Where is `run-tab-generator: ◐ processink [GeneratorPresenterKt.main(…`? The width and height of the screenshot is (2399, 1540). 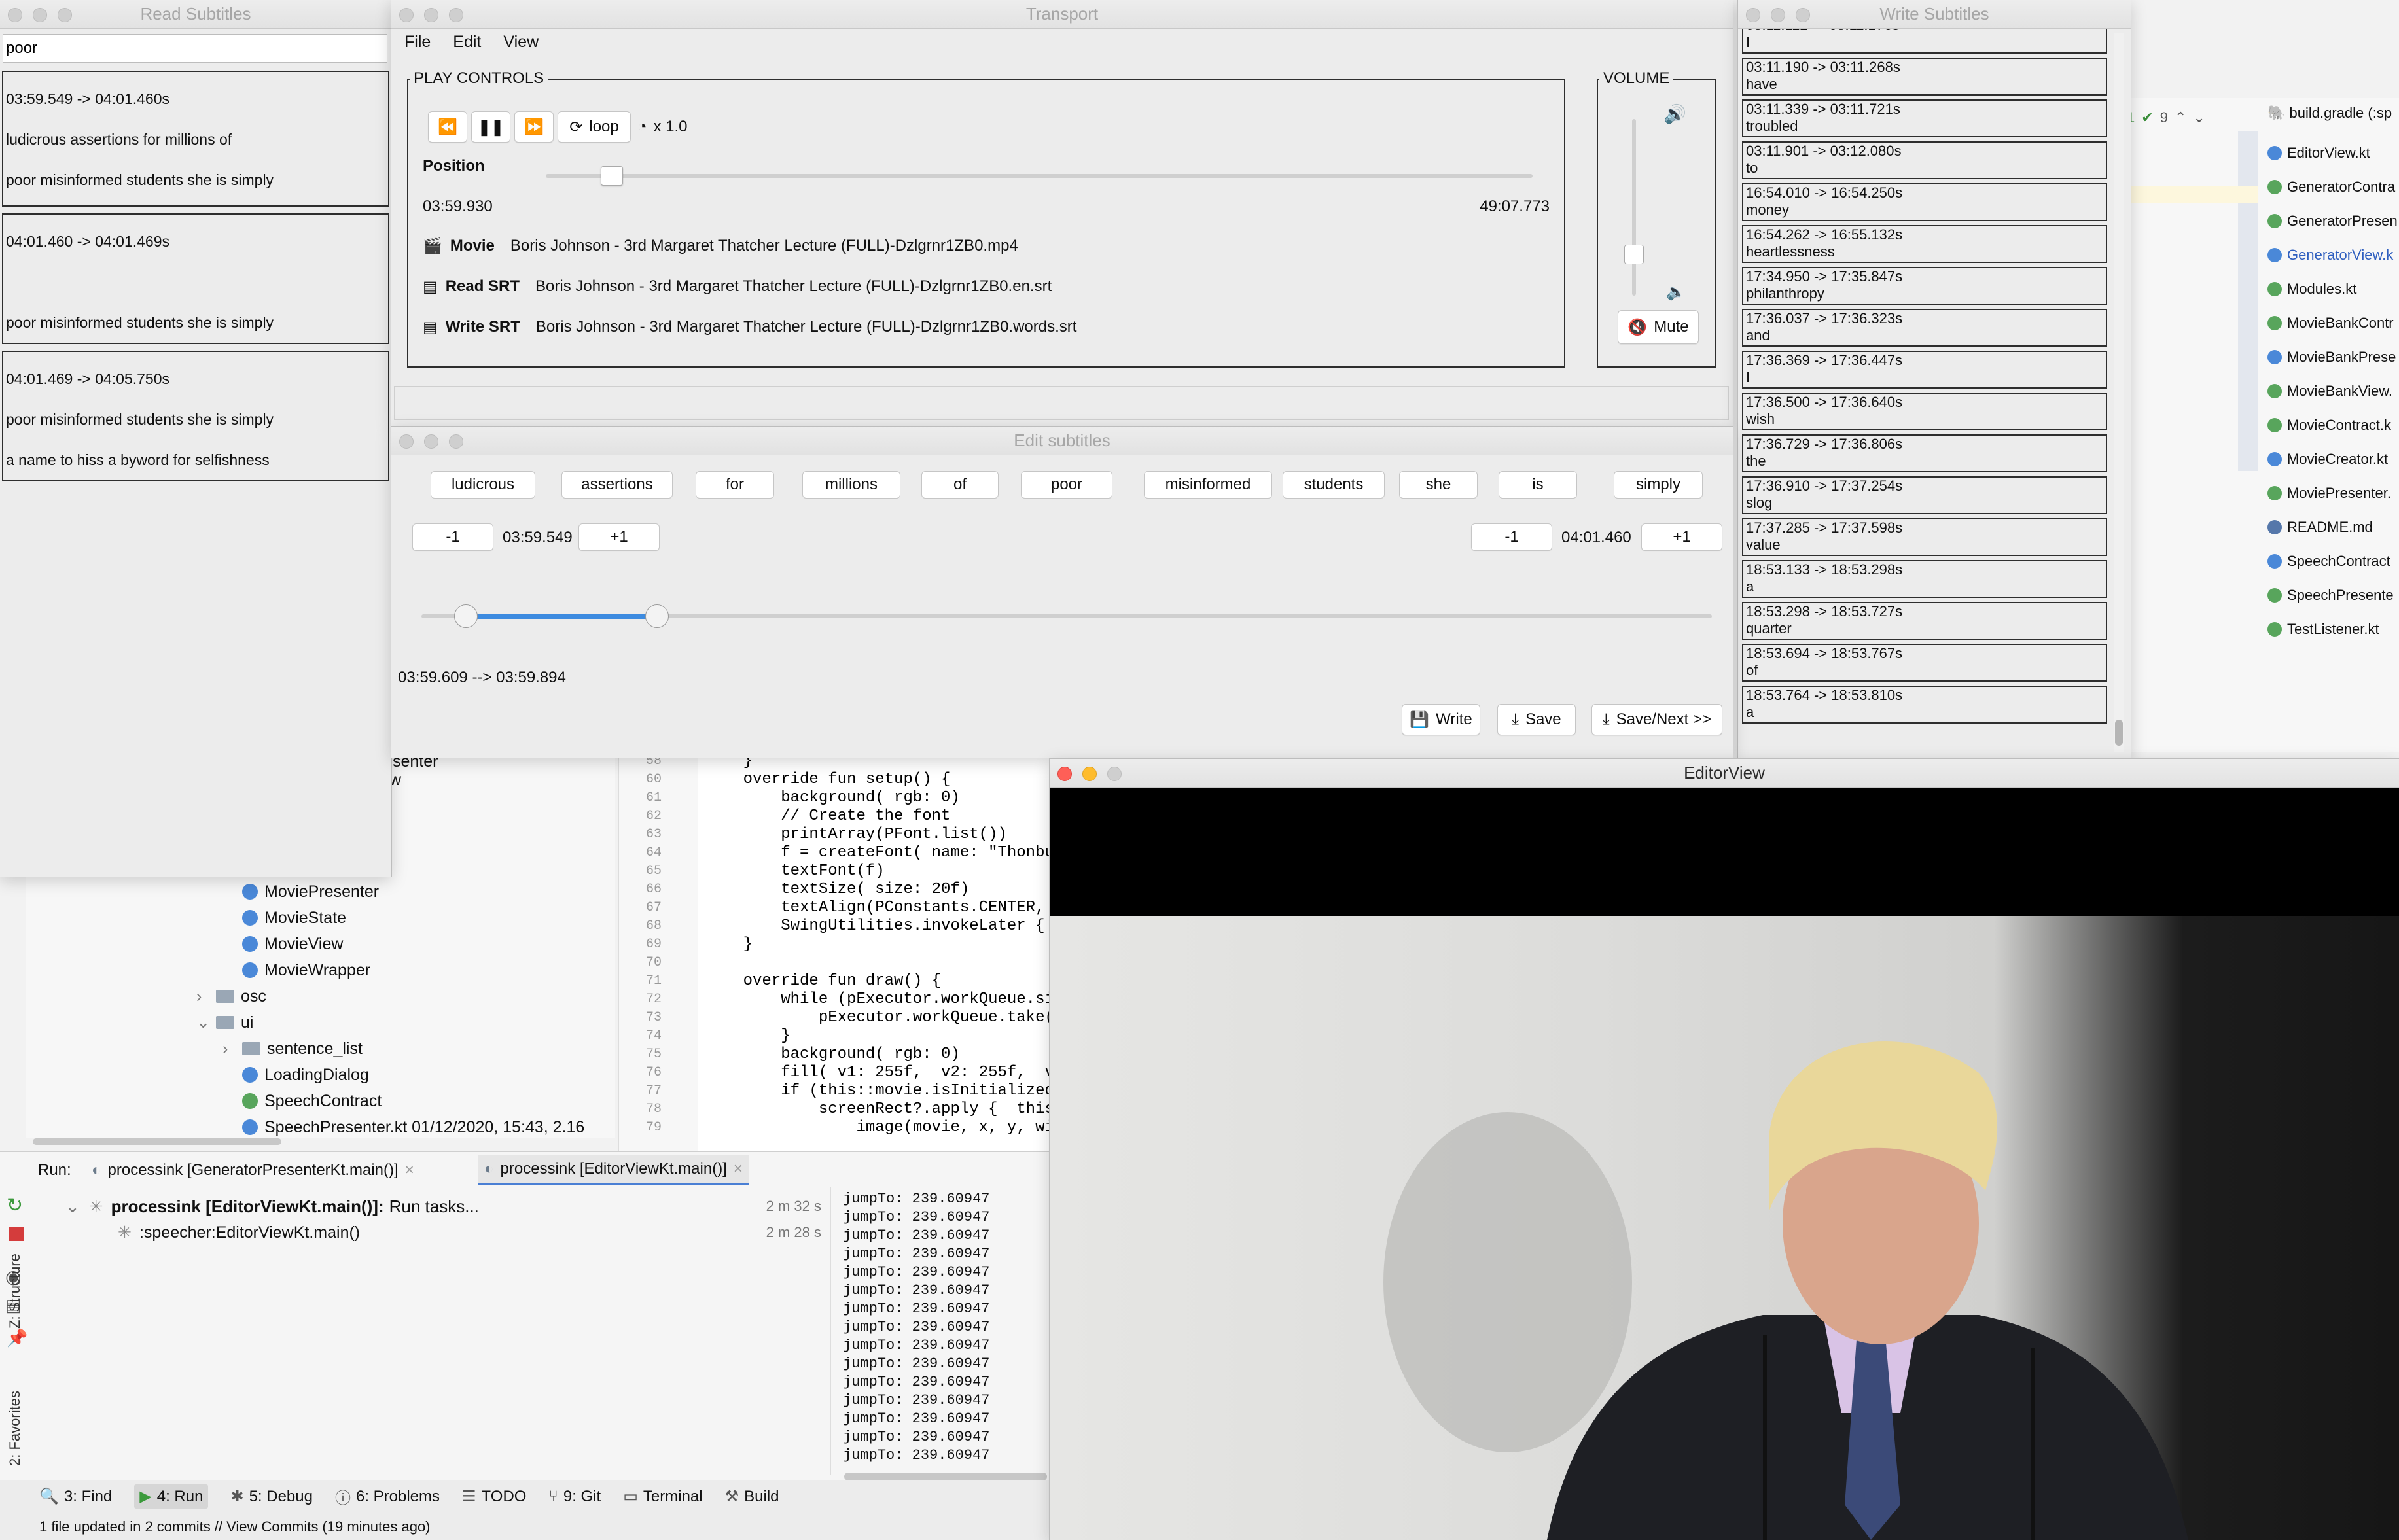 run-tab-generator: ◐ processink [GeneratorPresenterKt.main(… is located at coordinates (253, 1170).